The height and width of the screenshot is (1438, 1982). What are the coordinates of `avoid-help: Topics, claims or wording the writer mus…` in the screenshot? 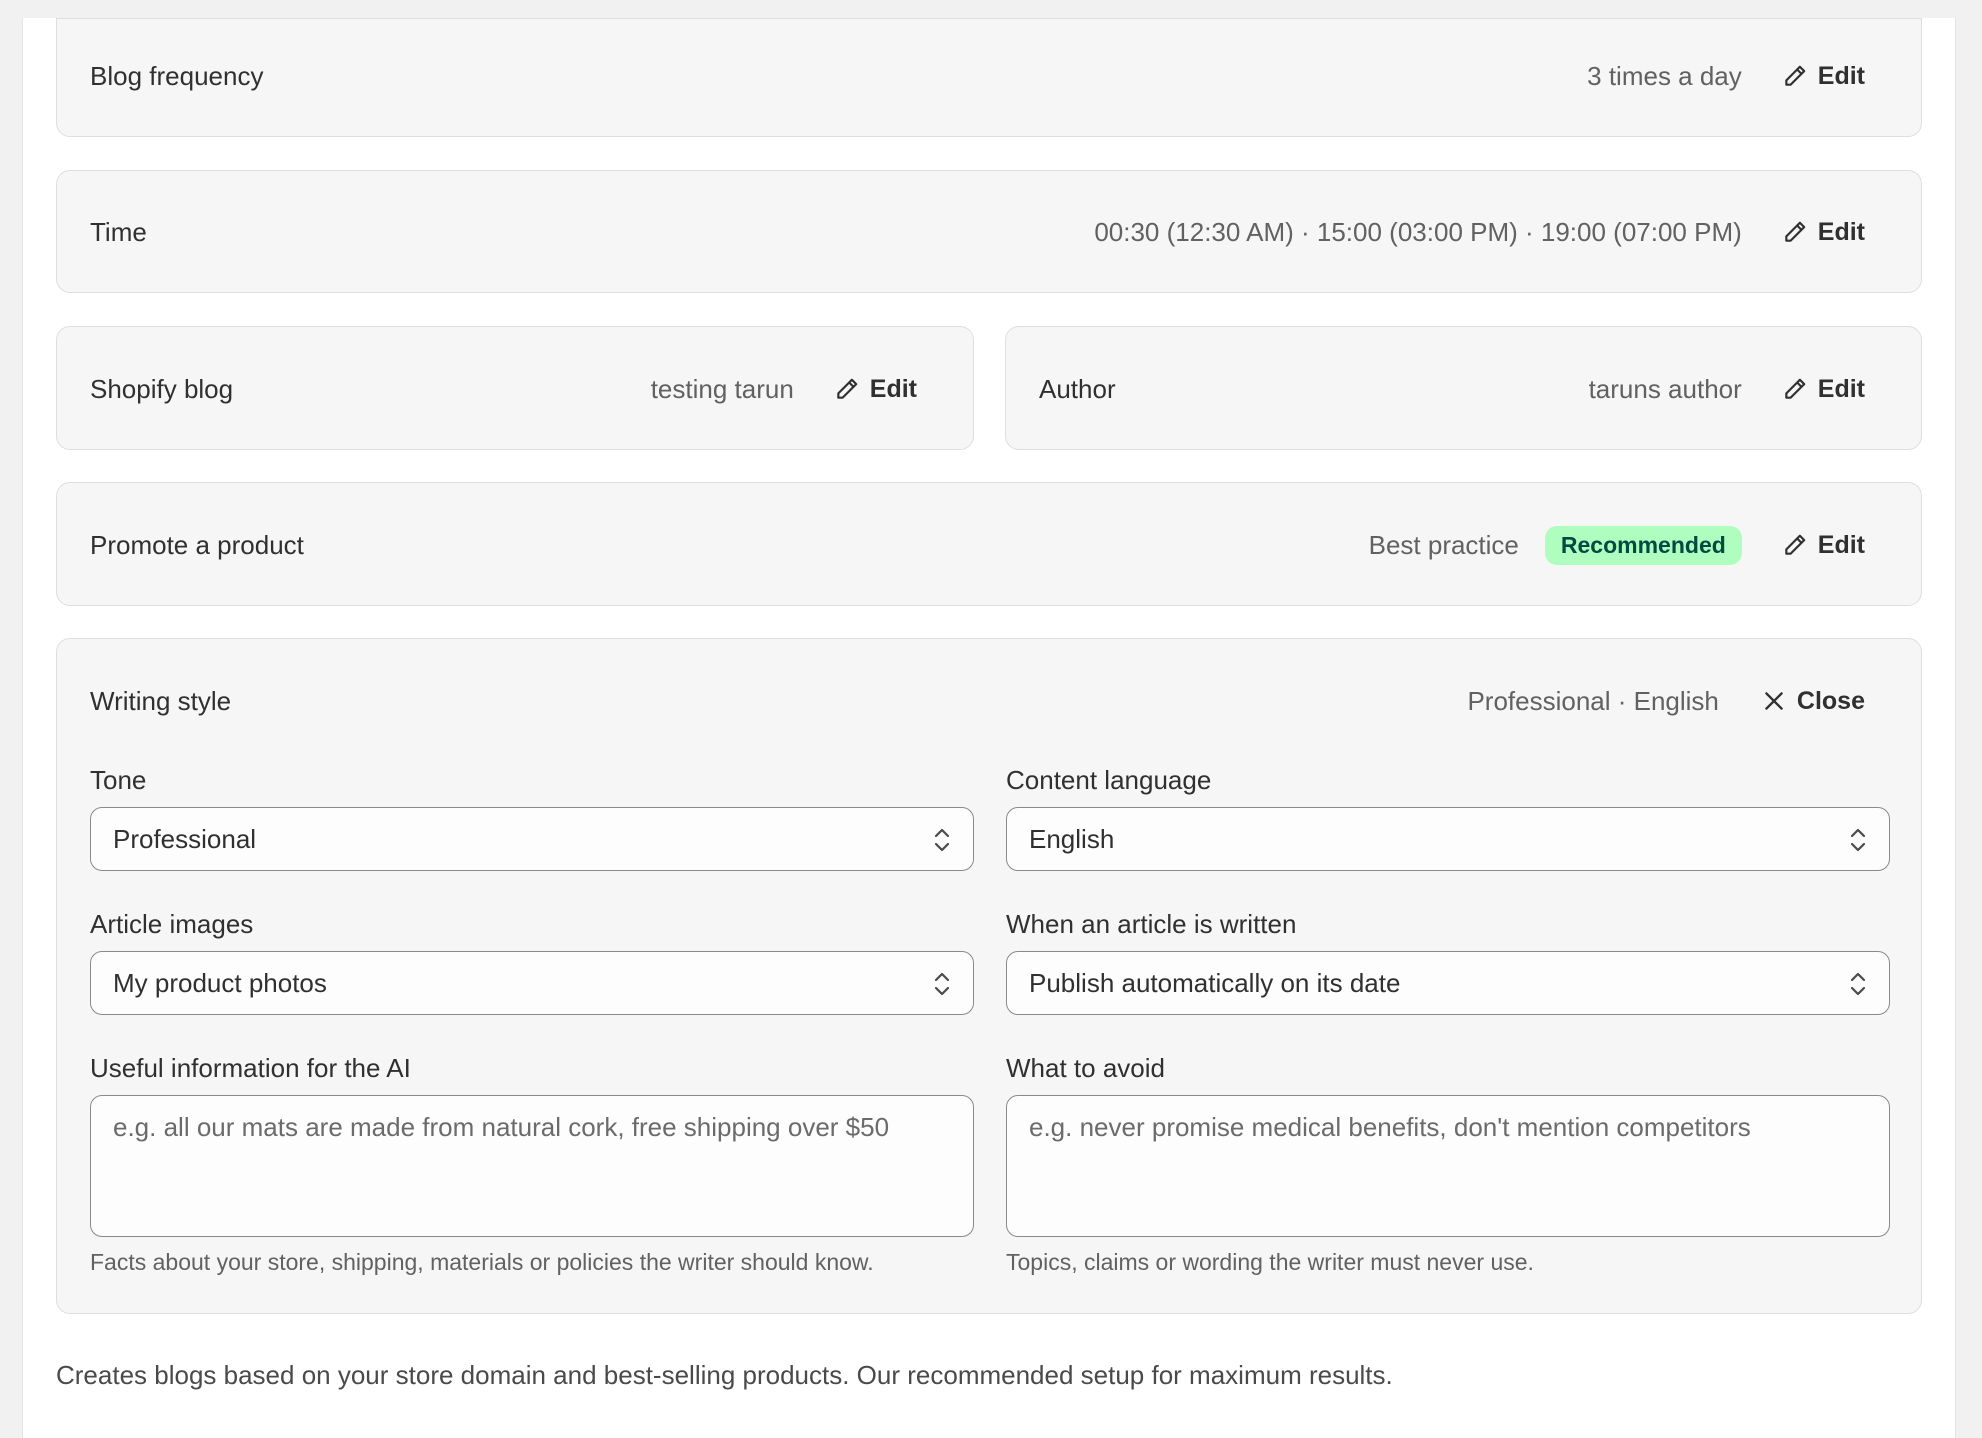 It's located at (1270, 1262).